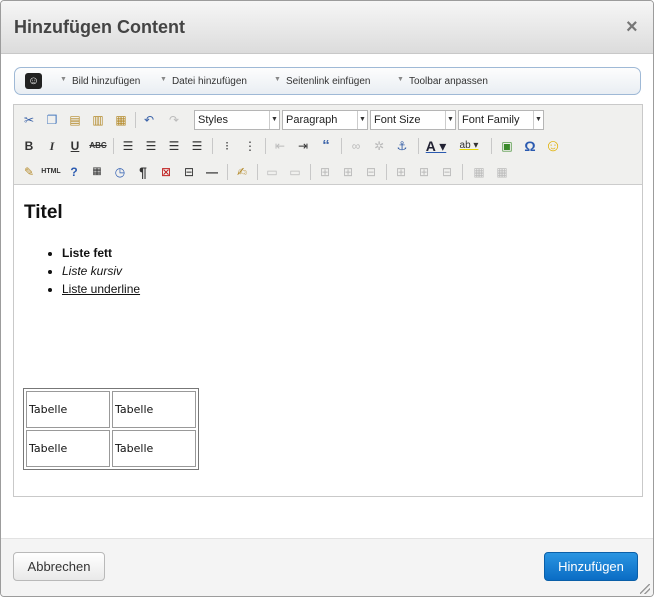 The width and height of the screenshot is (654, 597). I want to click on image-icon: ▣, so click(507, 146).